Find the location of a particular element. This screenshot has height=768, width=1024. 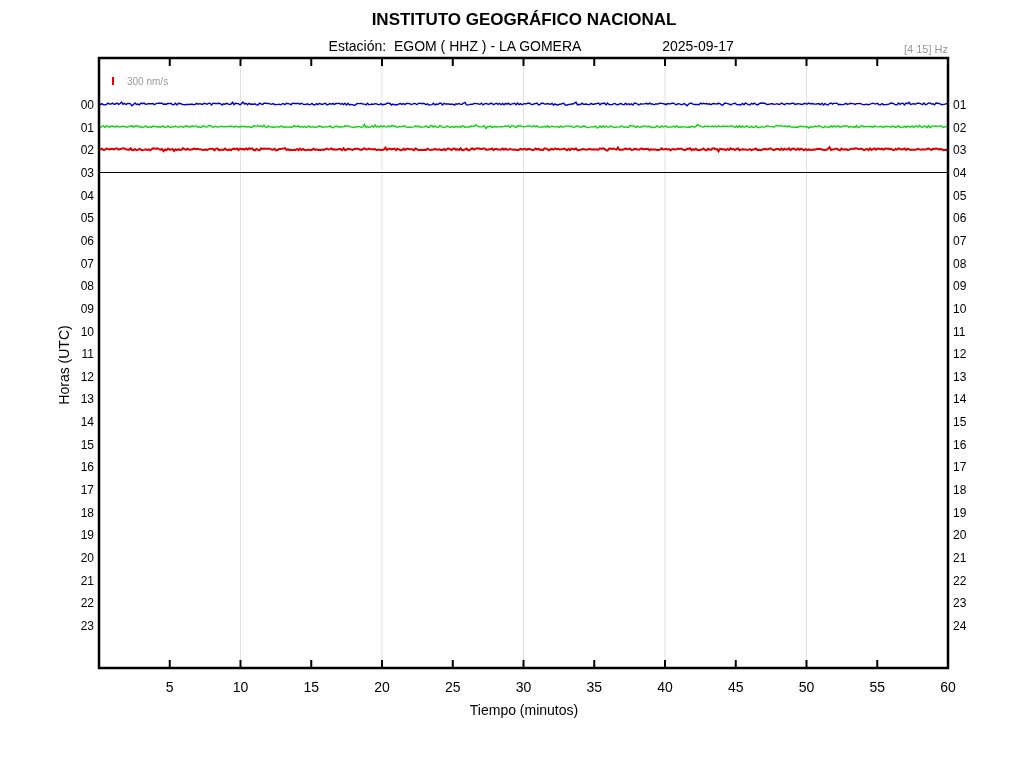

x-tick-label: 40 is located at coordinates (665, 687).